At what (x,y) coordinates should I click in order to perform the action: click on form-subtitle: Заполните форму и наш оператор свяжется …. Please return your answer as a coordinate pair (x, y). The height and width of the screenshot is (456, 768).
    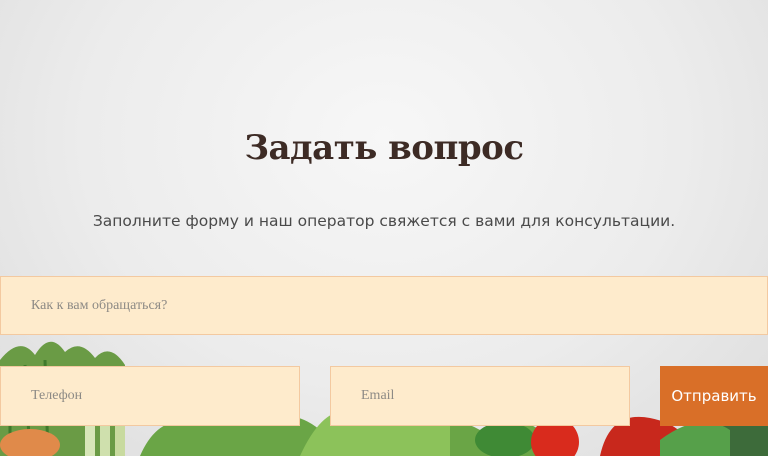
    Looking at the image, I should click on (384, 221).